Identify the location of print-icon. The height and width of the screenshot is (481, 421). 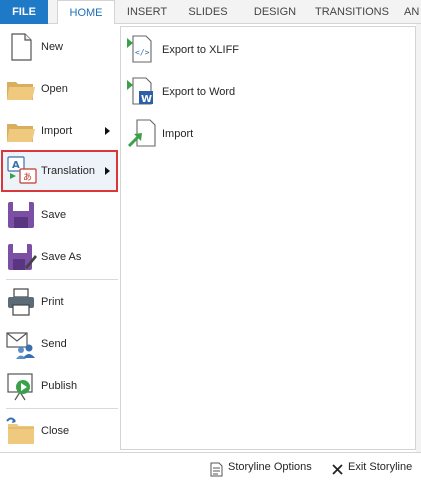
(21, 302).